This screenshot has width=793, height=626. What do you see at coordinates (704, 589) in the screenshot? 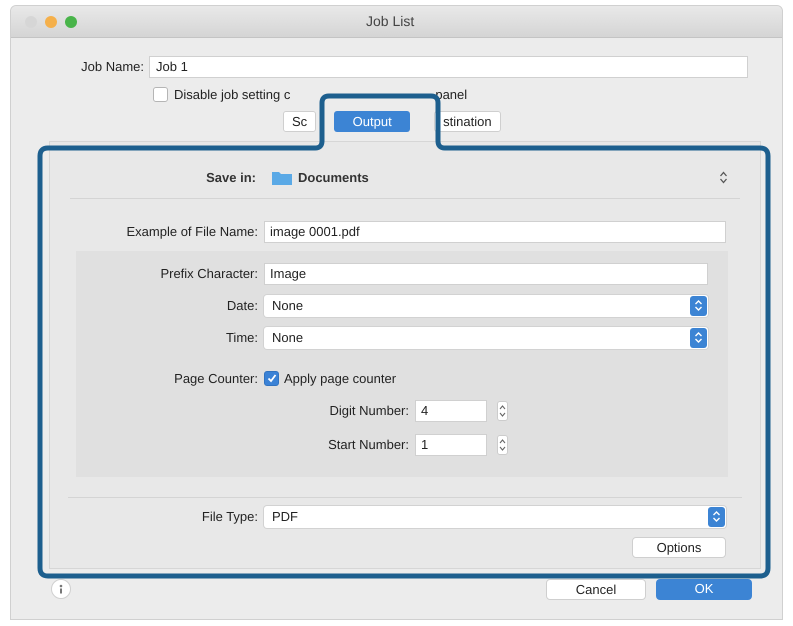
I see `ok-button: OK` at bounding box center [704, 589].